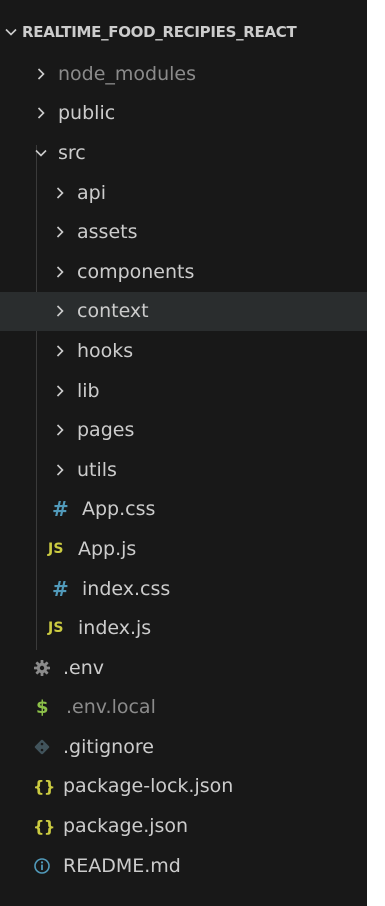 This screenshot has height=906, width=385. I want to click on tree-item-label: .env.local, so click(111, 707).